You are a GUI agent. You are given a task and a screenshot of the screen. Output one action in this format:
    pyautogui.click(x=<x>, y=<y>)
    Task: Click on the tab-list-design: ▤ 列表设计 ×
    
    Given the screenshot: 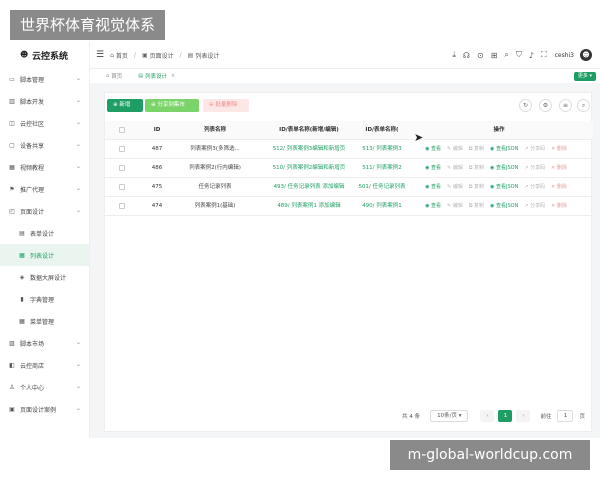 What is the action you would take?
    pyautogui.click(x=156, y=76)
    